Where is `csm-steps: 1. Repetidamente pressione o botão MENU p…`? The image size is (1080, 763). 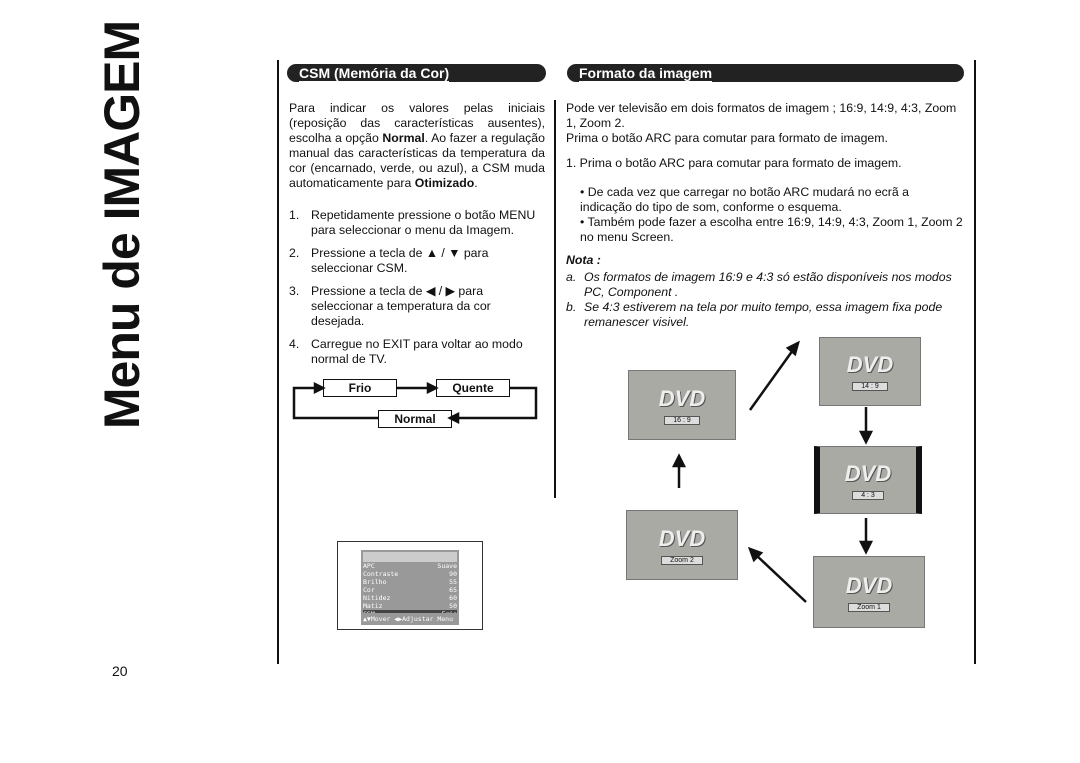 csm-steps: 1. Repetidamente pressione o botão MENU p… is located at coordinates (417, 283).